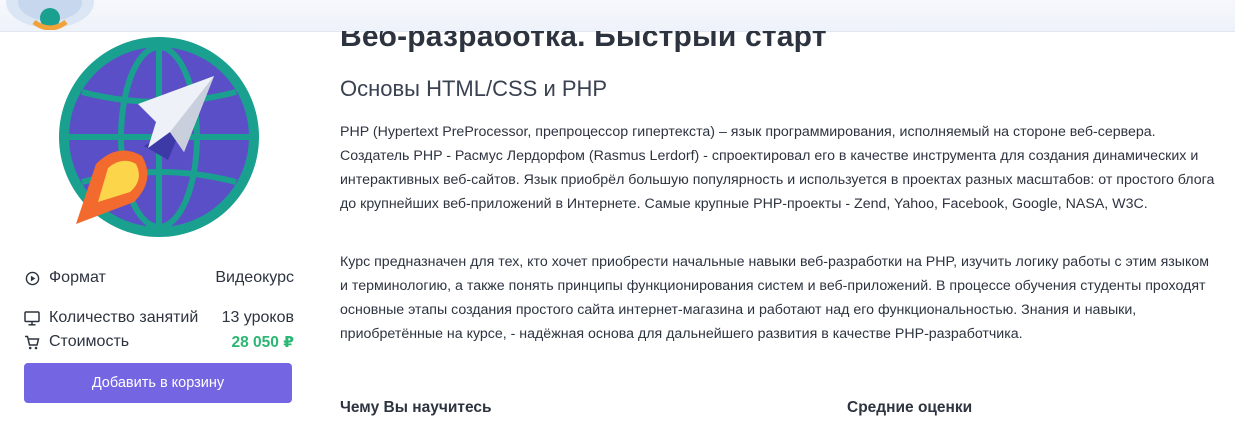  I want to click on section-heading-ratings: Средние оценки, so click(910, 407).